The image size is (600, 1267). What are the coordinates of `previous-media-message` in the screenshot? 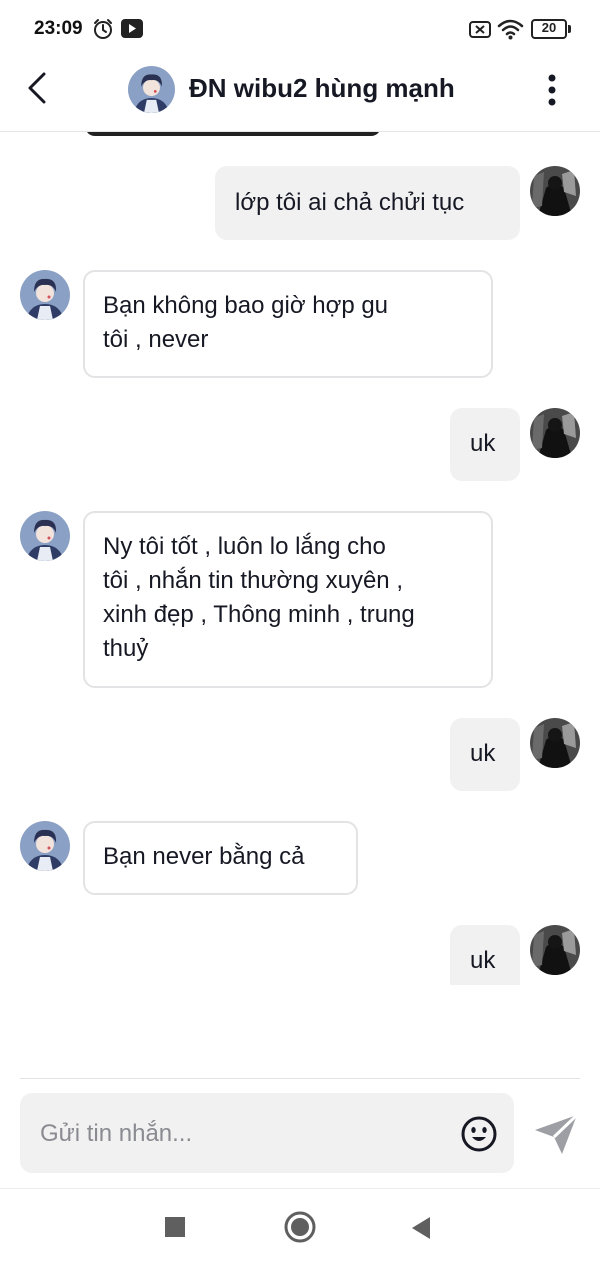 It's located at (233, 134).